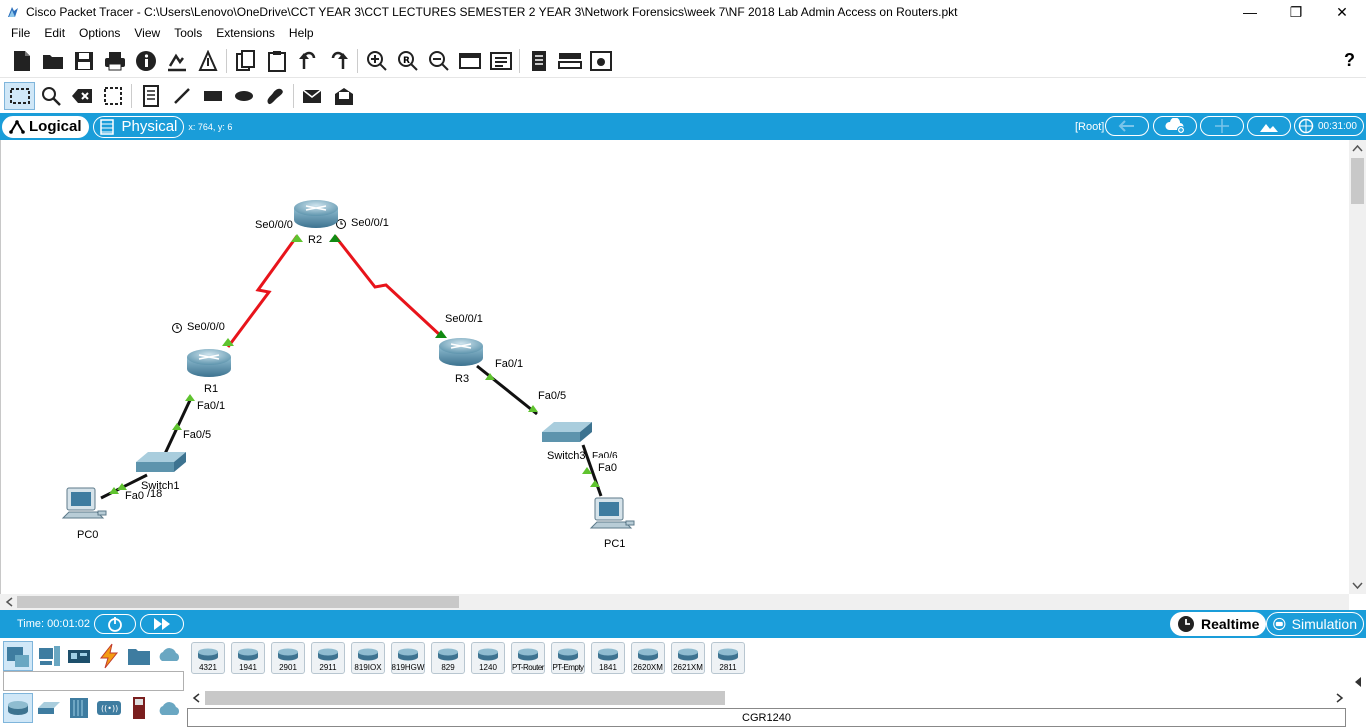 The width and height of the screenshot is (1366, 728). What do you see at coordinates (262, 291) in the screenshot?
I see `serial-link-r2-r1` at bounding box center [262, 291].